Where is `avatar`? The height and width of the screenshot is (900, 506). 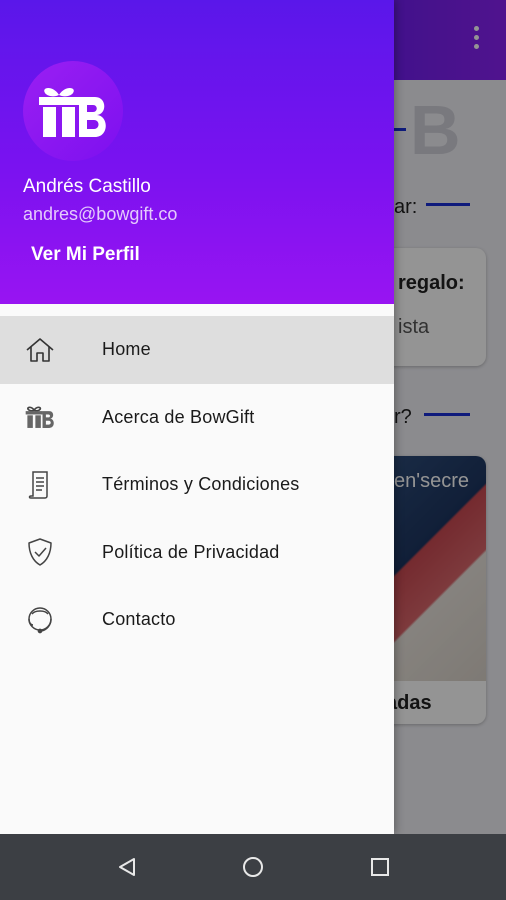
avatar is located at coordinates (73, 111).